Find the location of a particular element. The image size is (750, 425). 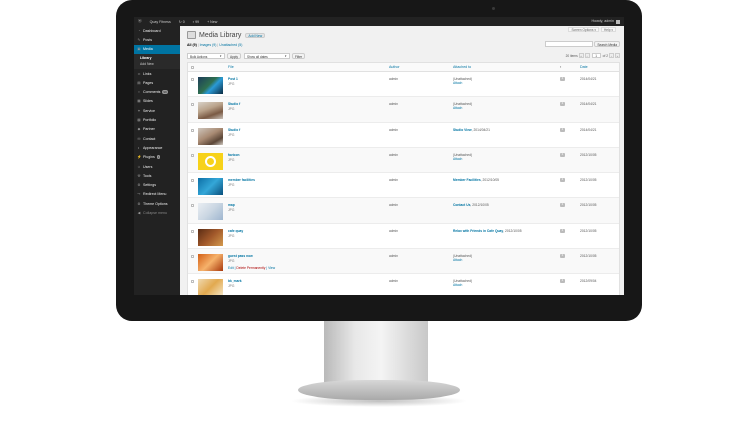

search-input is located at coordinates (569, 44).